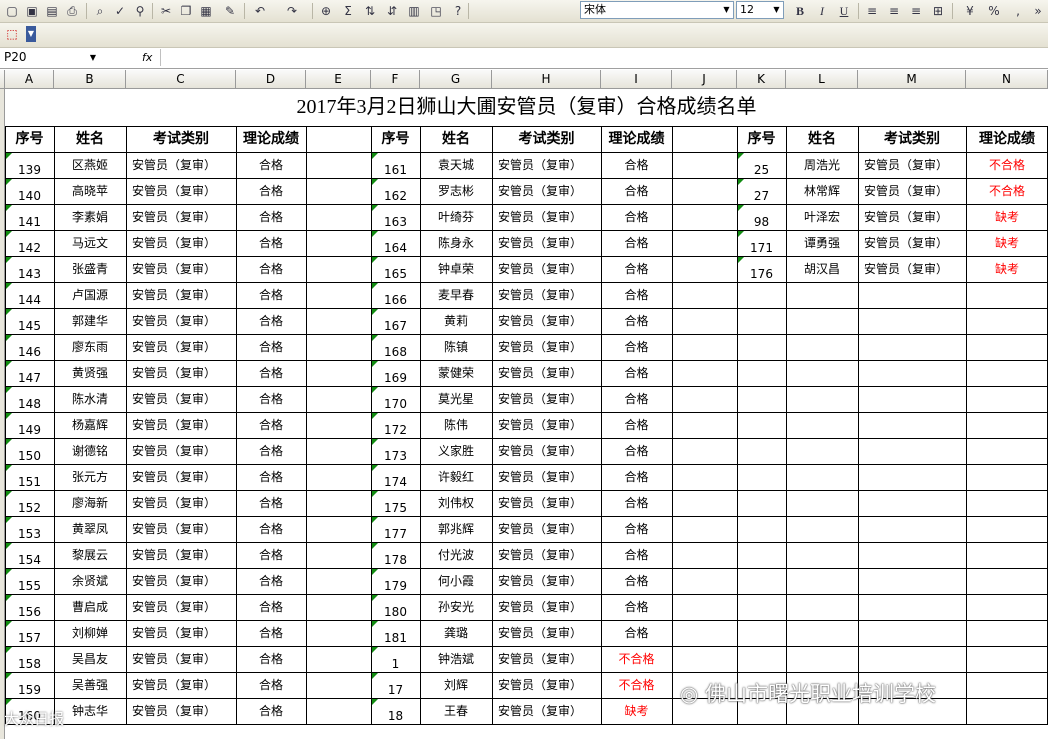  Describe the element at coordinates (29, 243) in the screenshot. I see `cell-seq: 142` at that location.